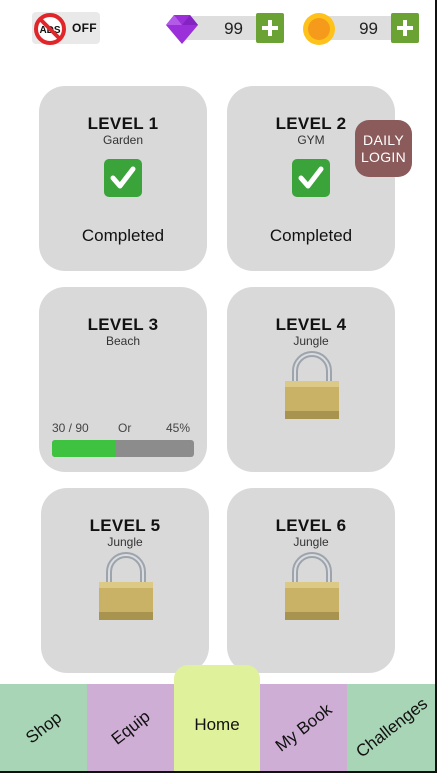  Describe the element at coordinates (123, 140) in the screenshot. I see `level-subtitle: Garden` at that location.